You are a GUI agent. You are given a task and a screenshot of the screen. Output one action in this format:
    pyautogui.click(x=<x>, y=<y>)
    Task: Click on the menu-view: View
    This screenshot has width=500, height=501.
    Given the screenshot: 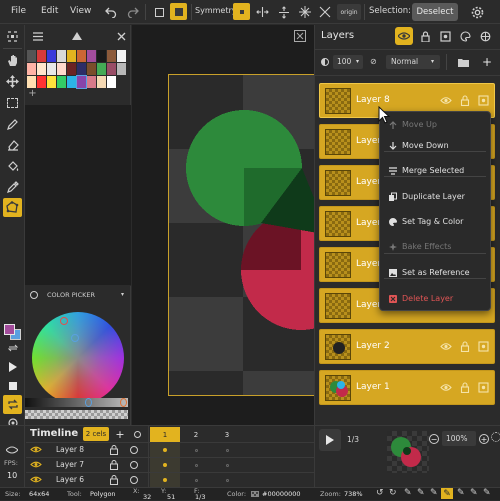 What is the action you would take?
    pyautogui.click(x=80, y=11)
    